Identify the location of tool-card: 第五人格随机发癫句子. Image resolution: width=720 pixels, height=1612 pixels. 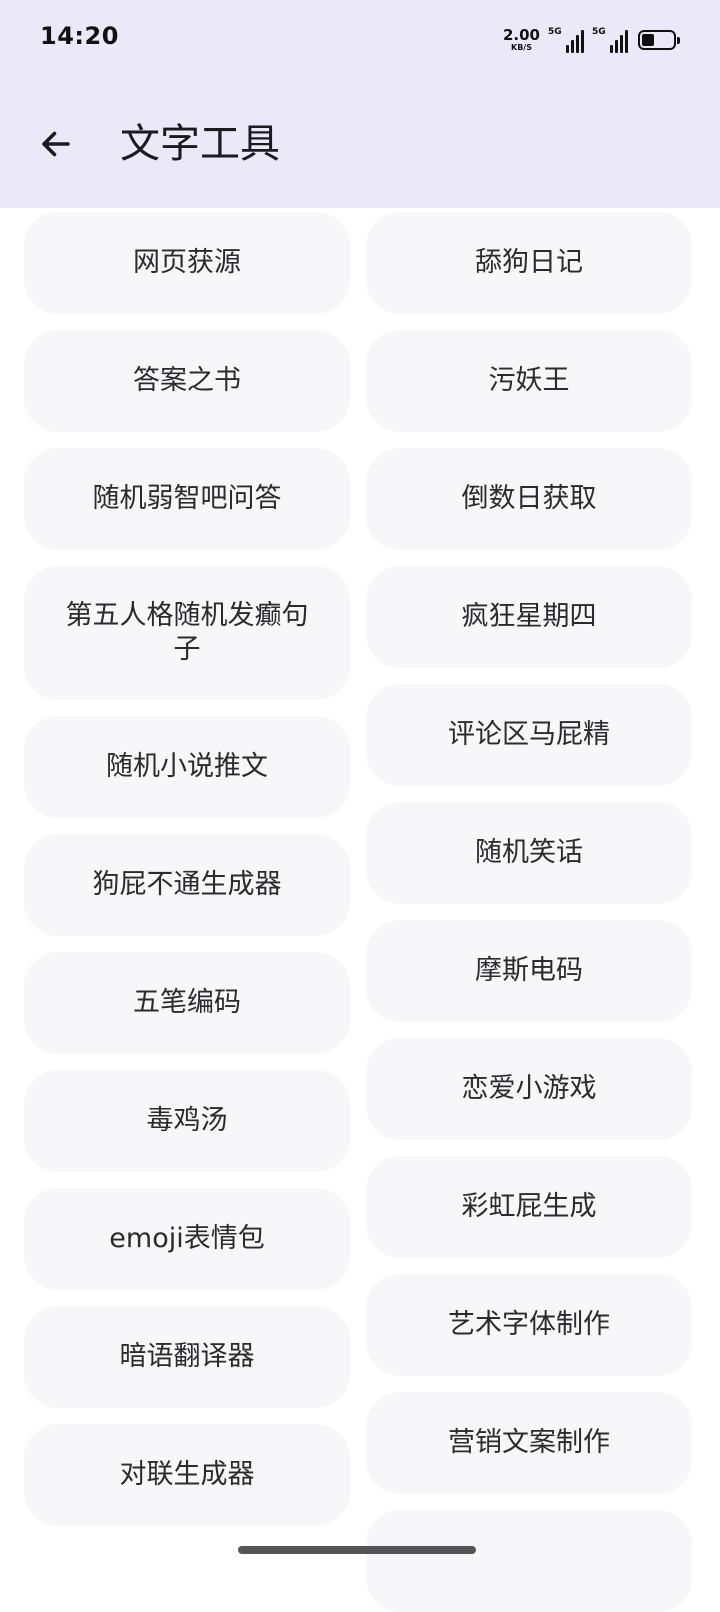
(187, 633).